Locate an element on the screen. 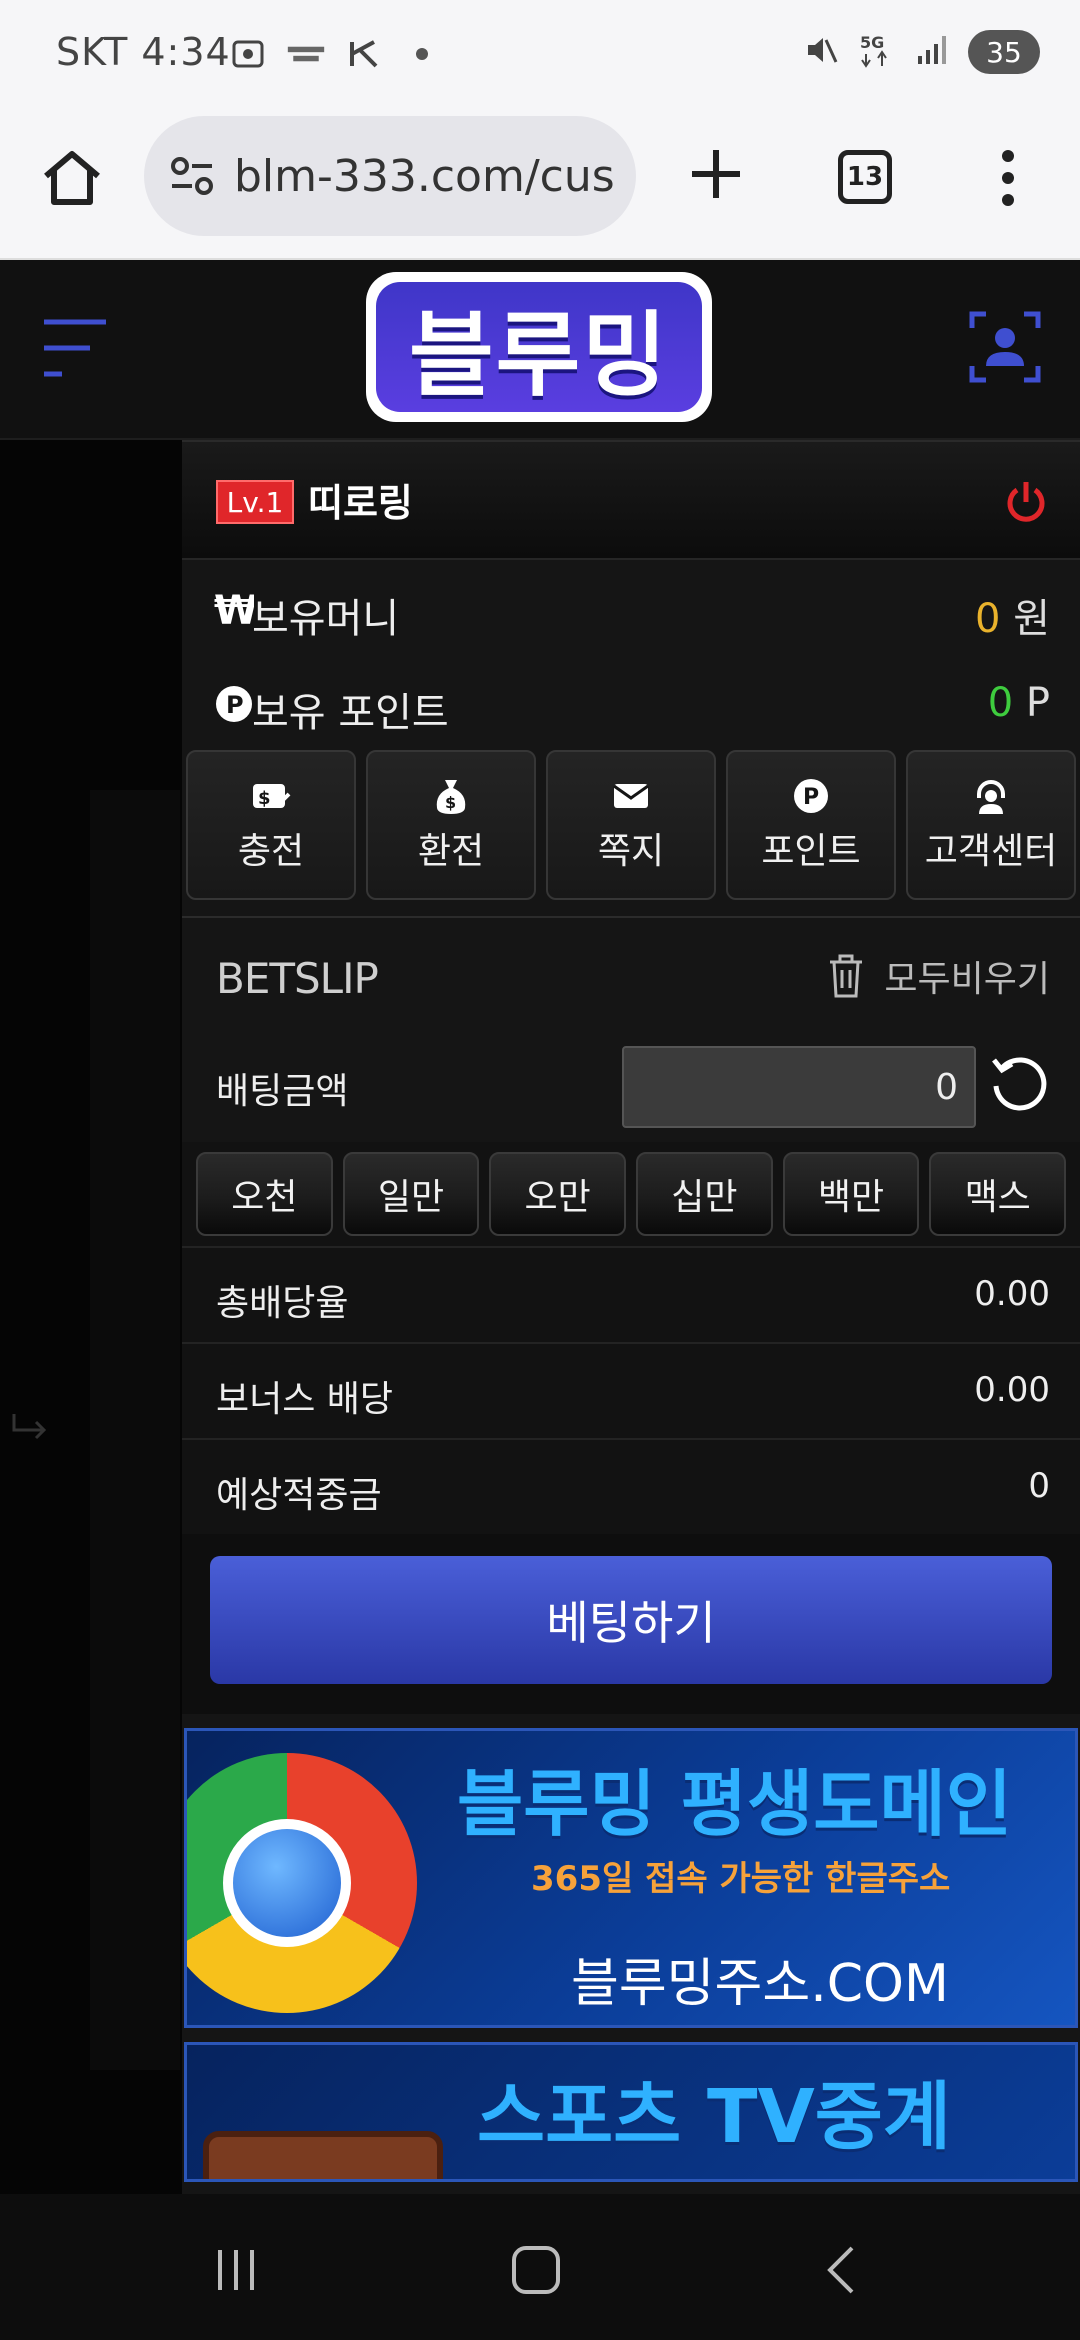 The image size is (1080, 2340). point-icon: P is located at coordinates (811, 796).